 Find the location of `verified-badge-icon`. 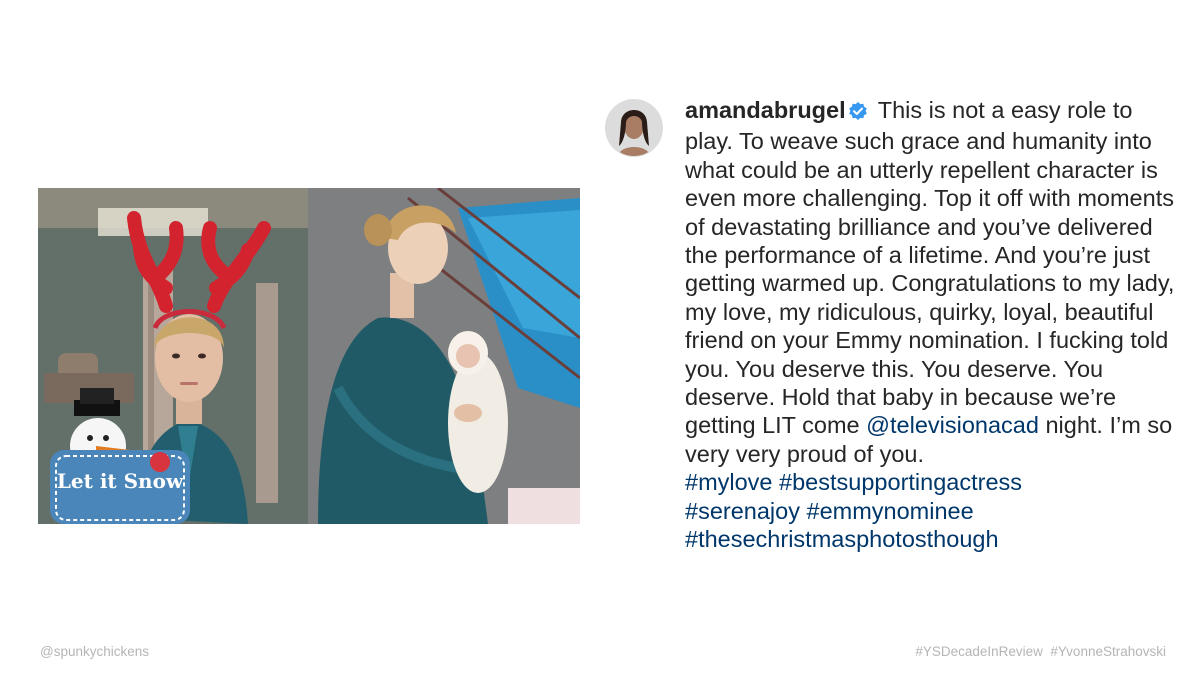

verified-badge-icon is located at coordinates (858, 113).